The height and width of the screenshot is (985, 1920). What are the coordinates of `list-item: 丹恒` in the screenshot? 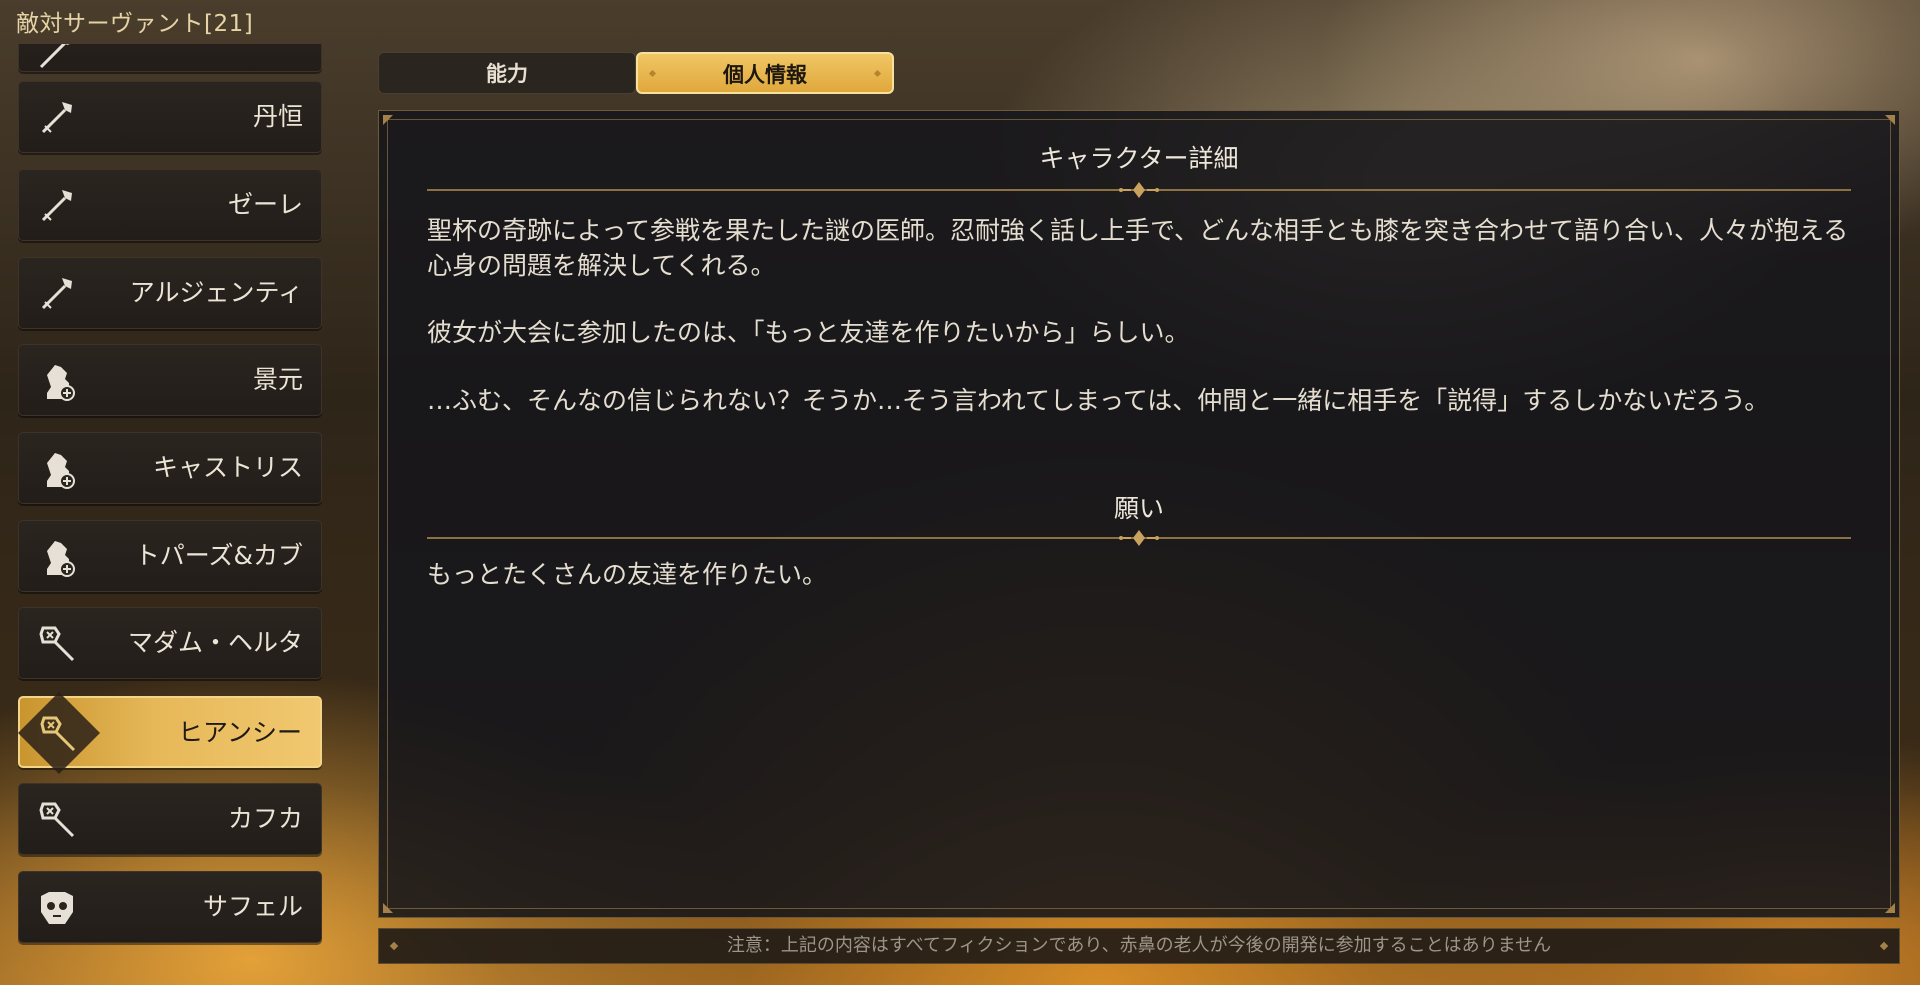 It's located at (170, 117).